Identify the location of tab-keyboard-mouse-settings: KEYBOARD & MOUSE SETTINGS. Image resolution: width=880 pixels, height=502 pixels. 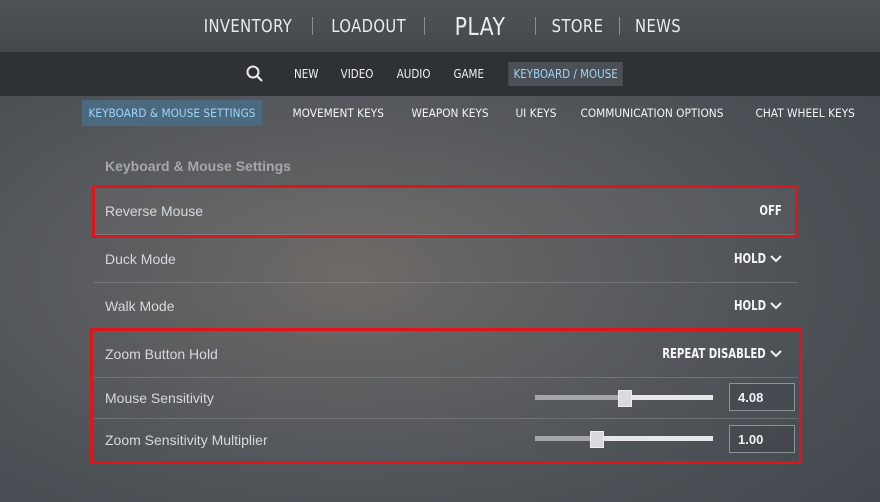
(172, 113).